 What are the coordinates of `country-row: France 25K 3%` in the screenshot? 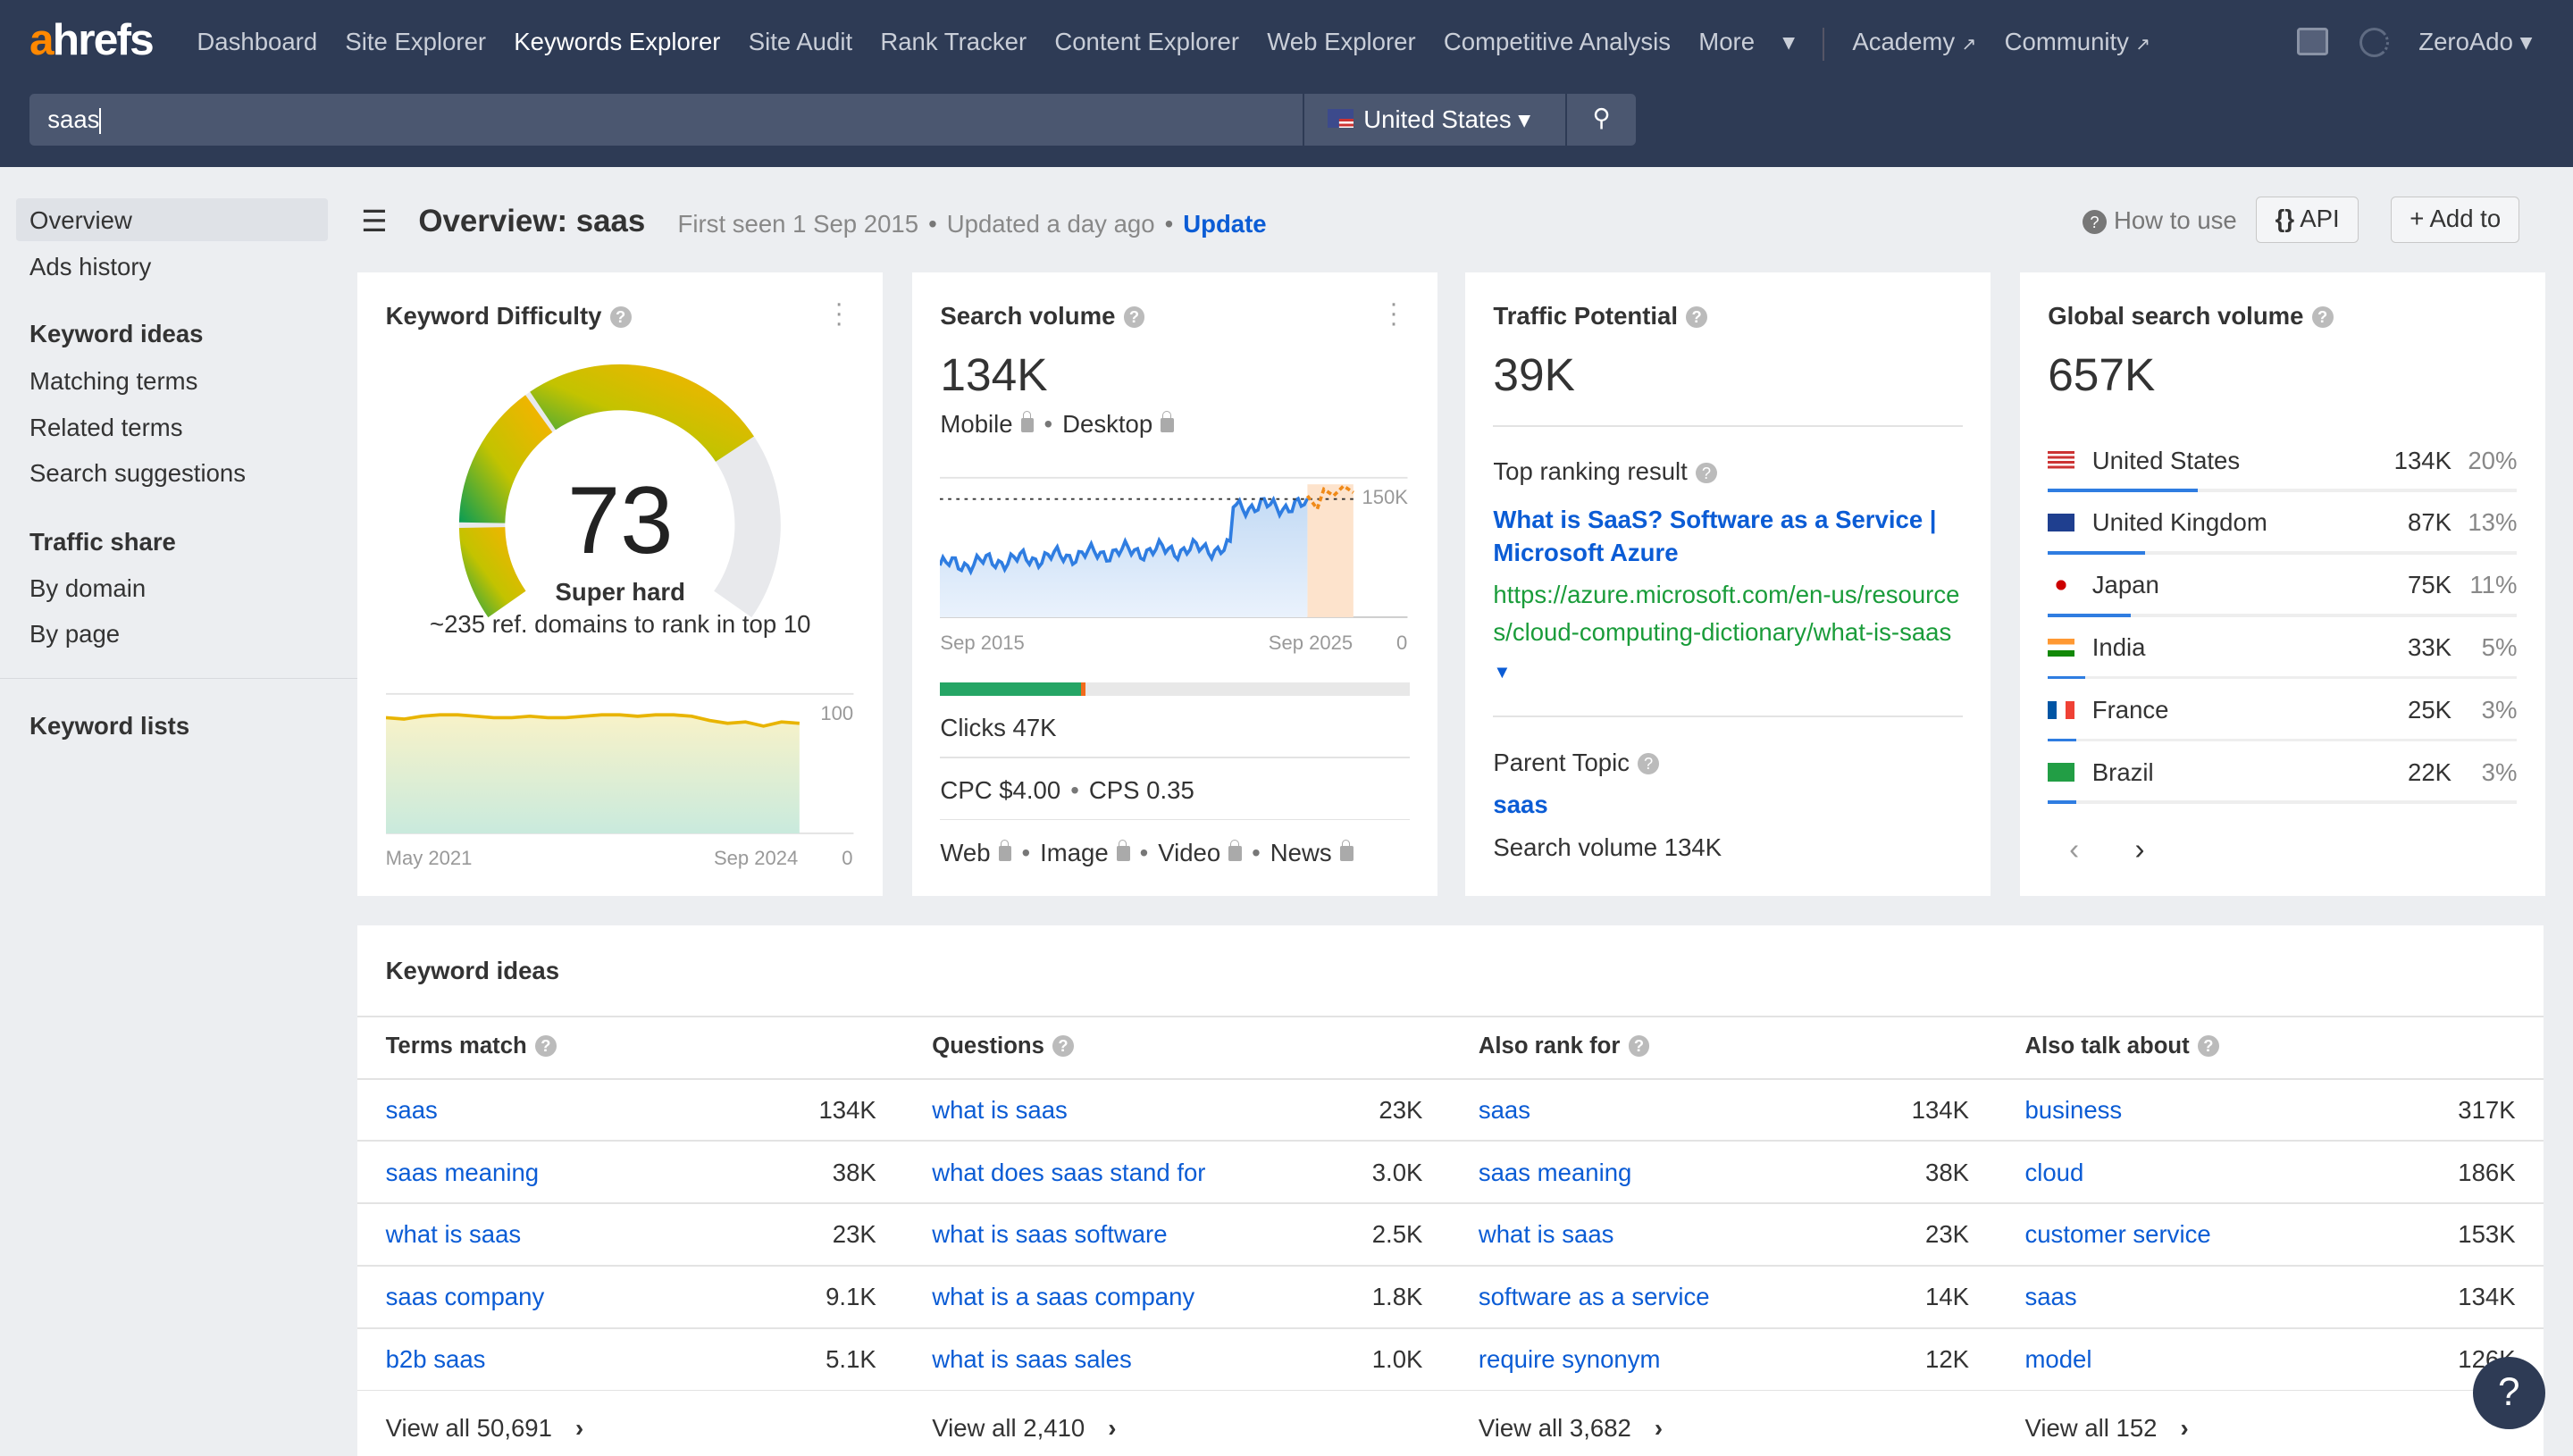 It's located at (2282, 710).